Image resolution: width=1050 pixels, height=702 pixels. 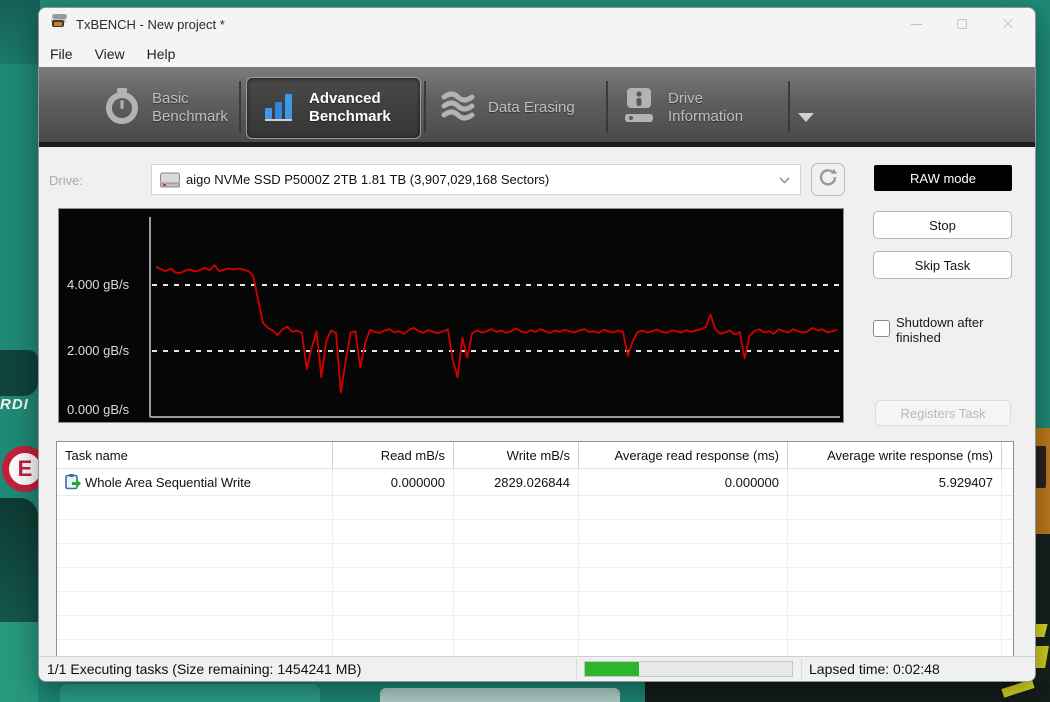 What do you see at coordinates (940, 330) in the screenshot?
I see `shutdown-after-finished-label: Shutdown after finished` at bounding box center [940, 330].